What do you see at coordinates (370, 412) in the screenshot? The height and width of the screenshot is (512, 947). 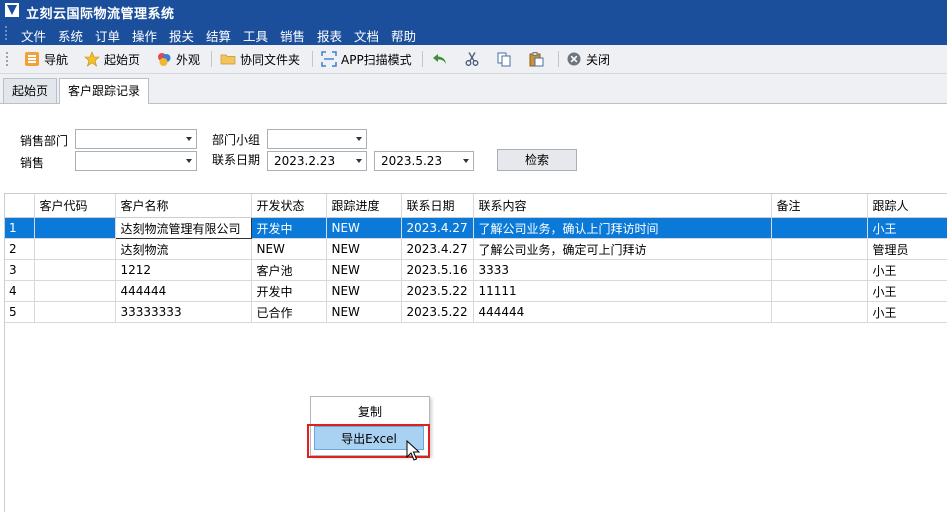 I see `context-menu-copy: 复制` at bounding box center [370, 412].